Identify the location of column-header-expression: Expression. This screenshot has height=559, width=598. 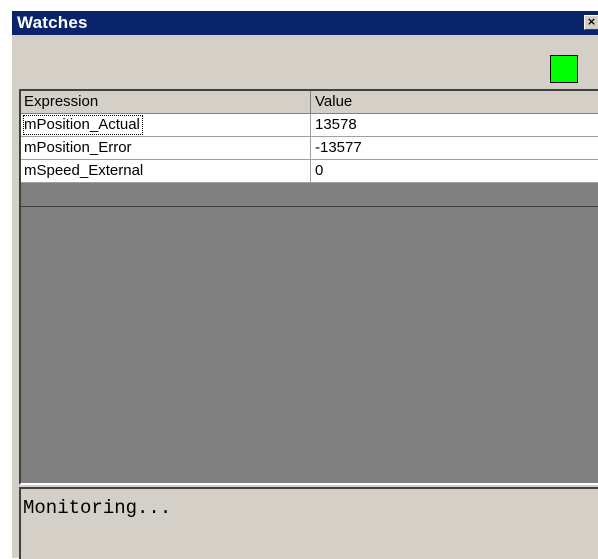
(166, 102).